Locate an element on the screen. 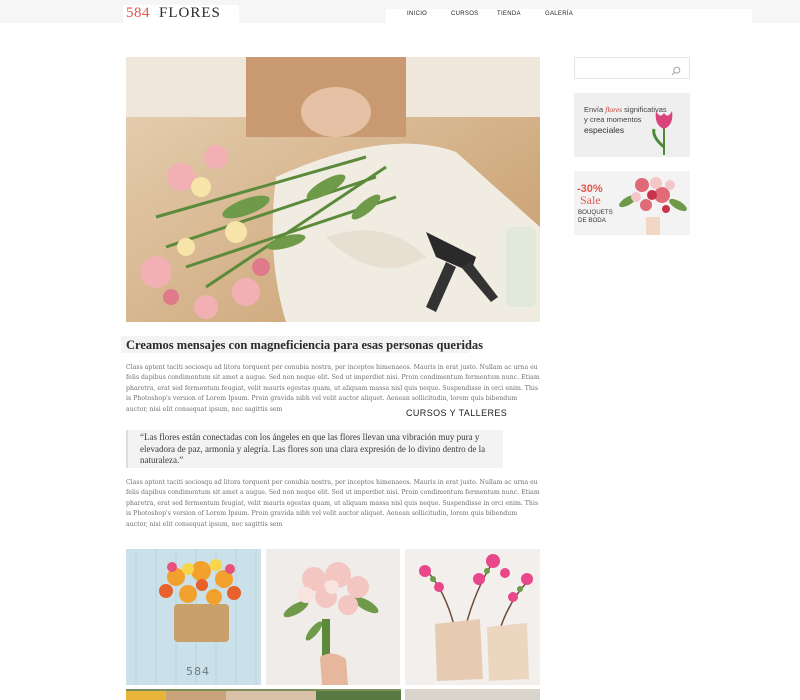 The image size is (800, 700). gallery-image-basket: 584 is located at coordinates (193, 617).